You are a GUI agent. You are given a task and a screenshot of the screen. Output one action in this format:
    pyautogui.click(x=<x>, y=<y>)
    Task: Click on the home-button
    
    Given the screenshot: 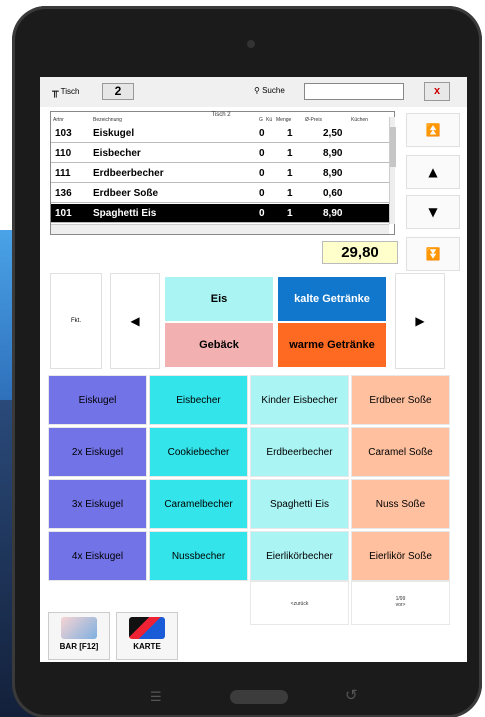 What is the action you would take?
    pyautogui.click(x=259, y=697)
    